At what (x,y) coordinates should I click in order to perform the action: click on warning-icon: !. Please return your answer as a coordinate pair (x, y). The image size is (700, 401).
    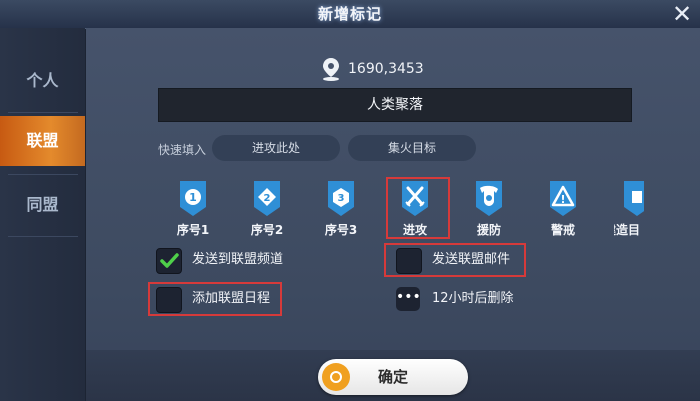
    Looking at the image, I should click on (563, 198).